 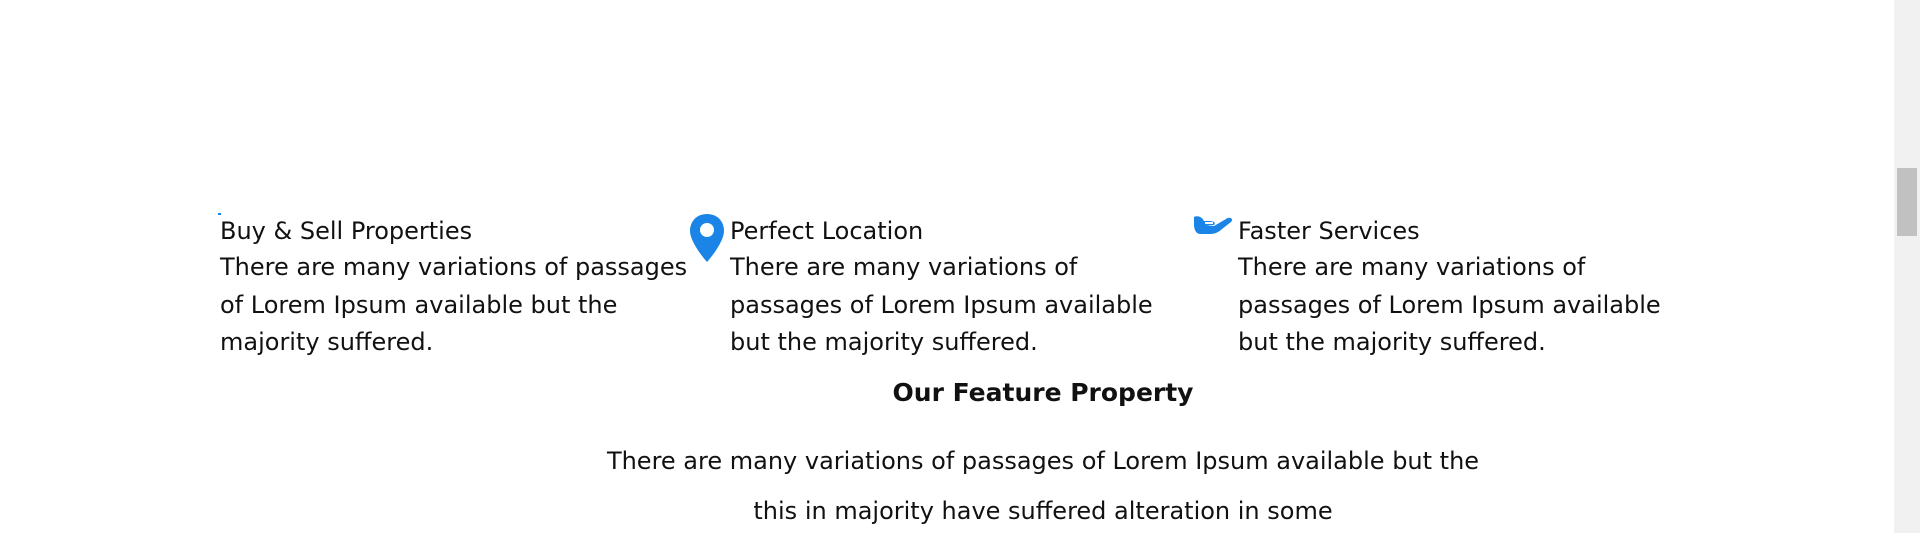 I want to click on feature-title: Buy & Sell Properties, so click(x=346, y=231).